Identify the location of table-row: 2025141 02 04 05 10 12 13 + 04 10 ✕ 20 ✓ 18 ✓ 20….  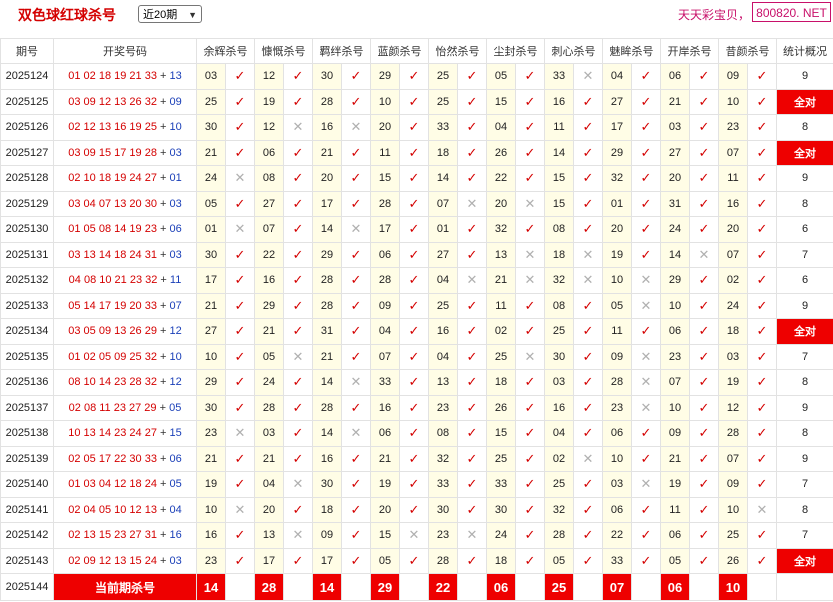
(416, 509).